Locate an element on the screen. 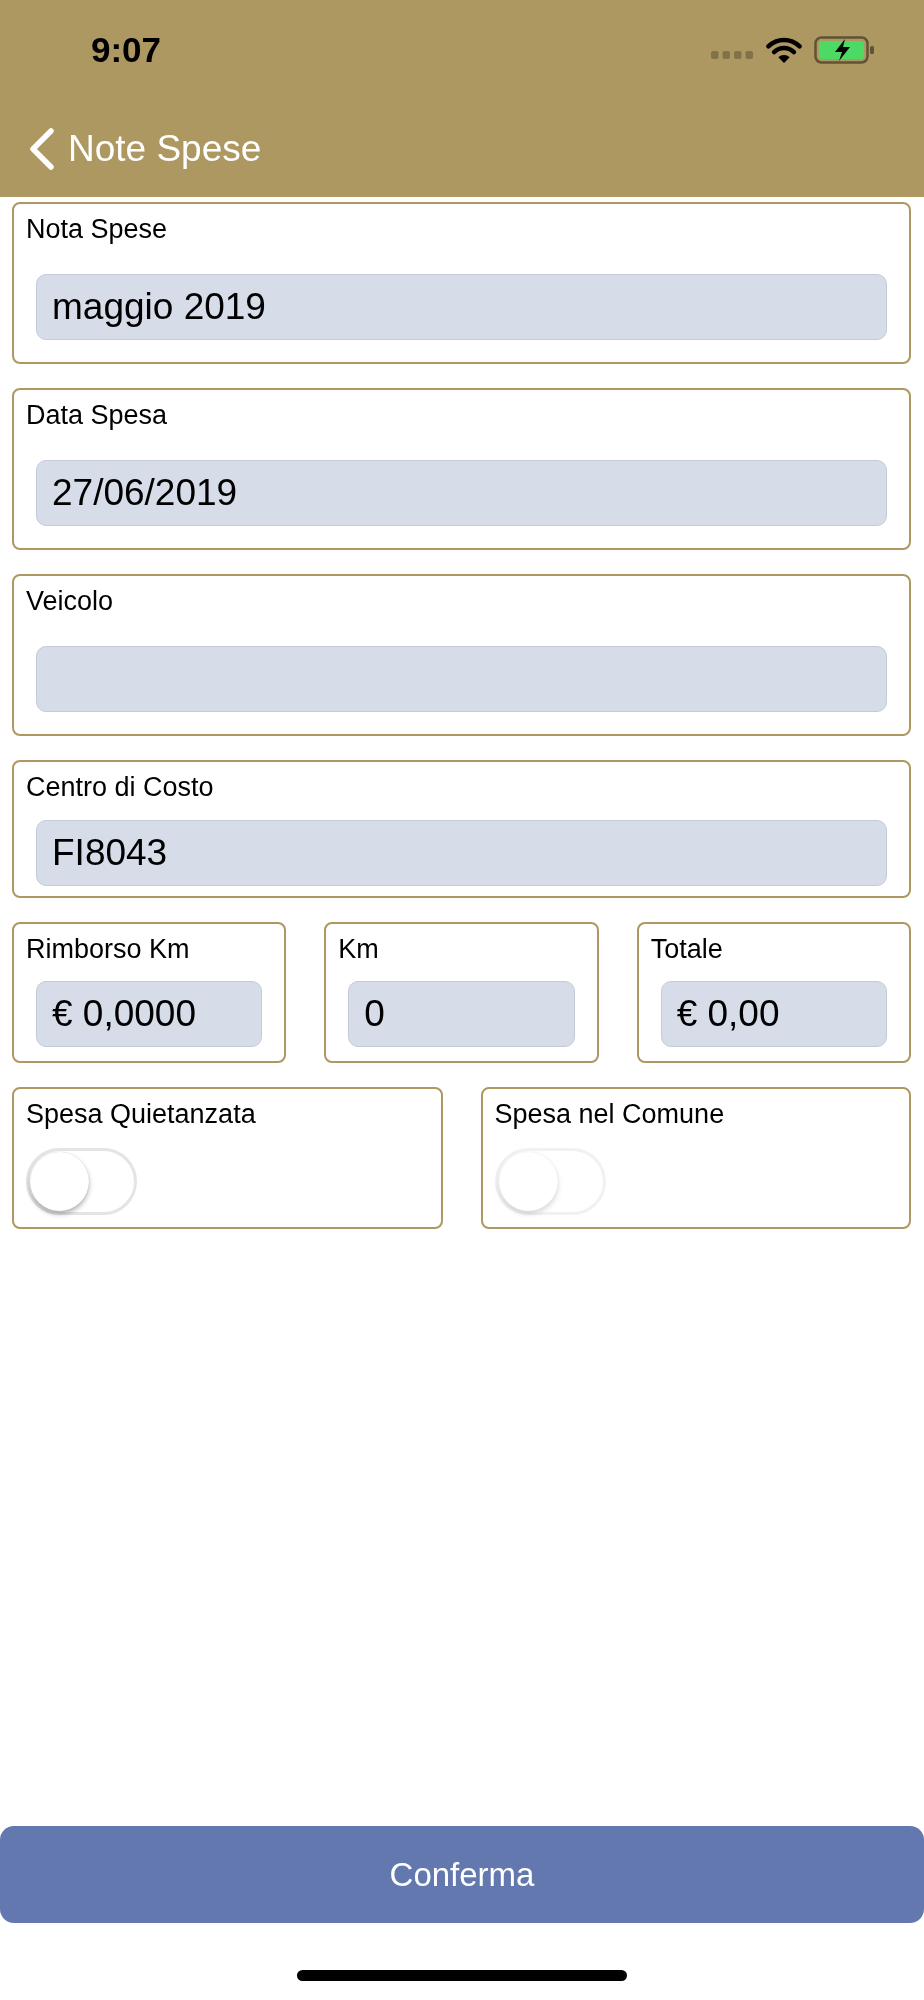 Image resolution: width=924 pixels, height=2000 pixels. status-time: 9:07 is located at coordinates (126, 50).